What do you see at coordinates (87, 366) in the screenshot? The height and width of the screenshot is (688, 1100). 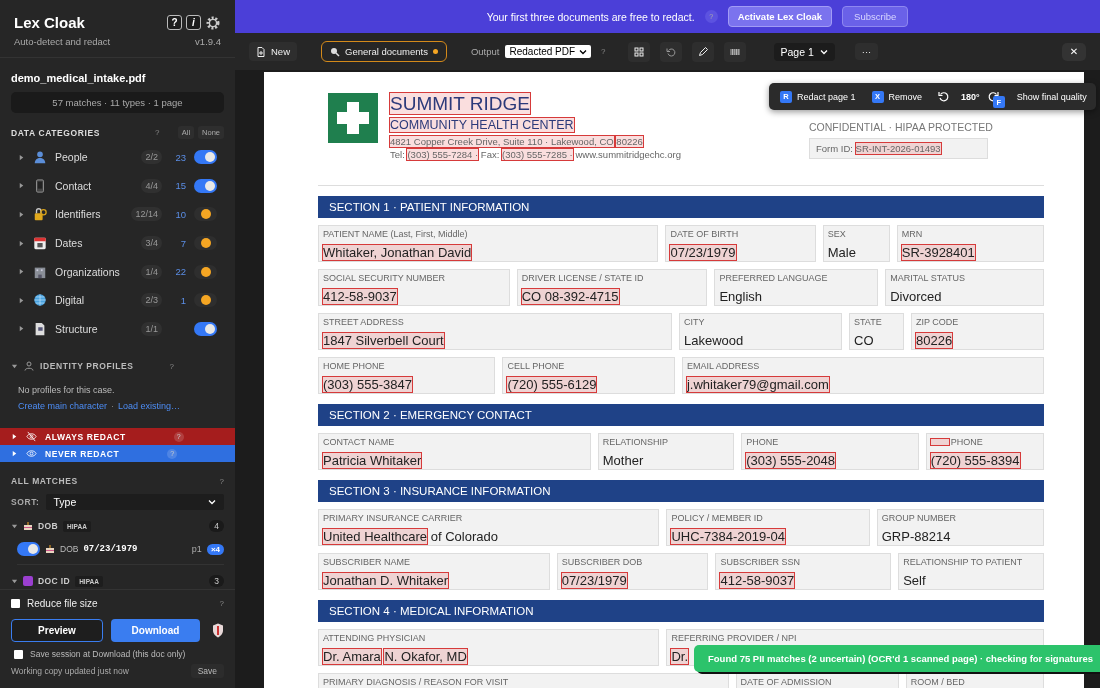 I see `section-heading: IDENTITY PROFILES` at bounding box center [87, 366].